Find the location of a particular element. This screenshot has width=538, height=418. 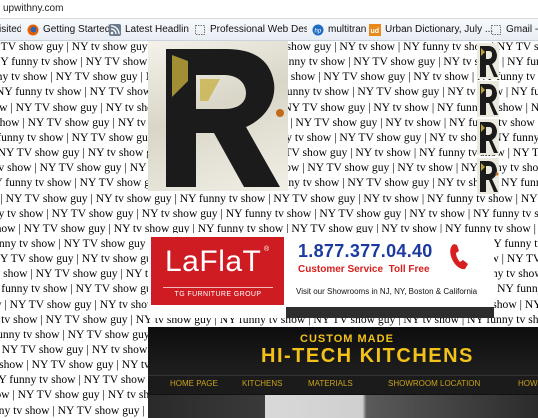

telephone-icon is located at coordinates (460, 257).